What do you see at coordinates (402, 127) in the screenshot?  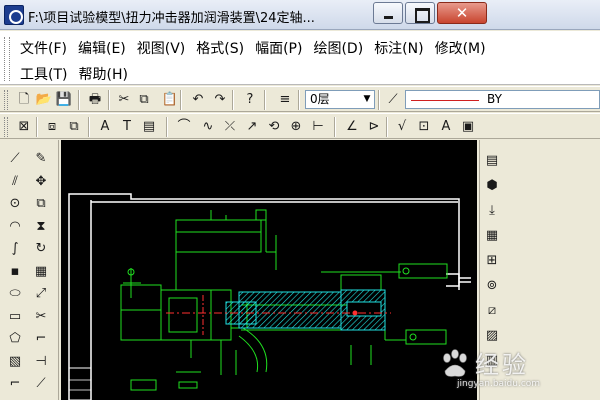 I see `roughness-icon: √` at bounding box center [402, 127].